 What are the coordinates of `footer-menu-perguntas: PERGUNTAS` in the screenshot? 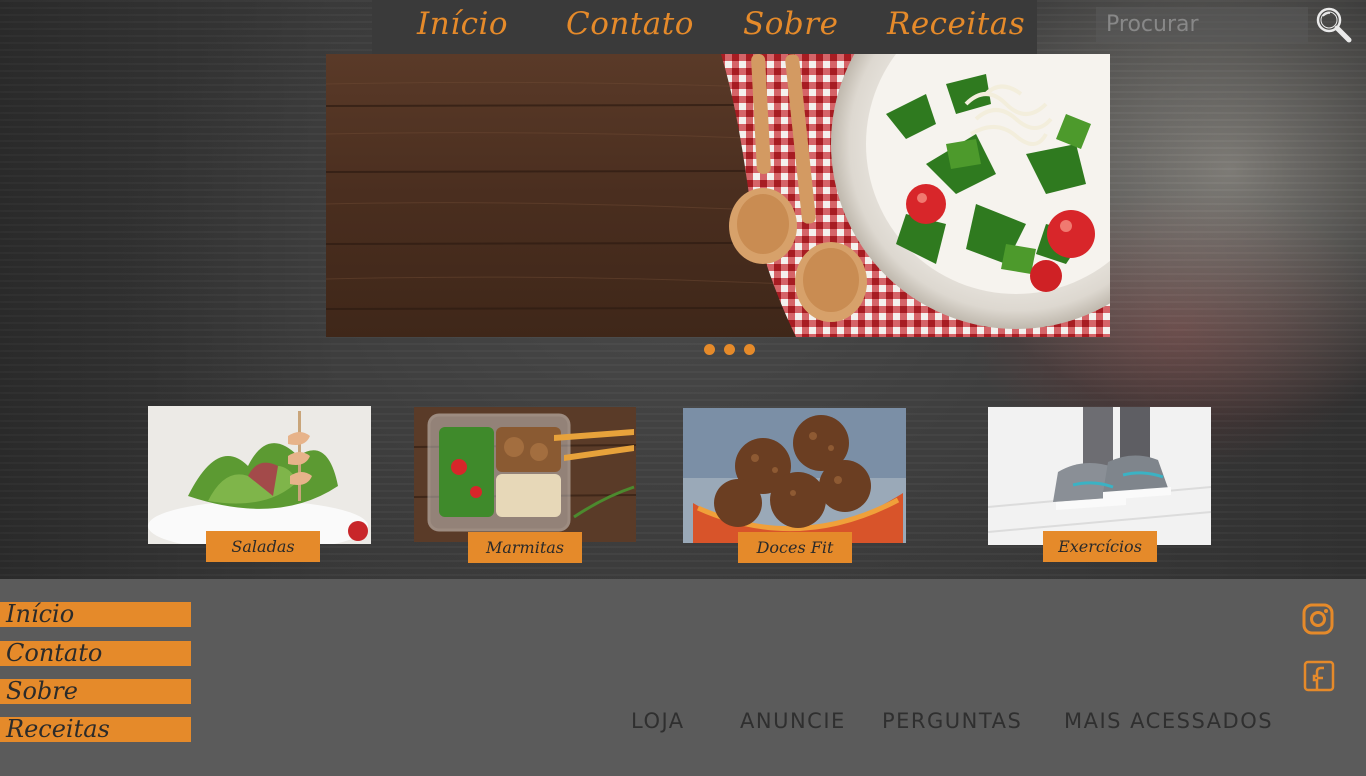 It's located at (952, 721).